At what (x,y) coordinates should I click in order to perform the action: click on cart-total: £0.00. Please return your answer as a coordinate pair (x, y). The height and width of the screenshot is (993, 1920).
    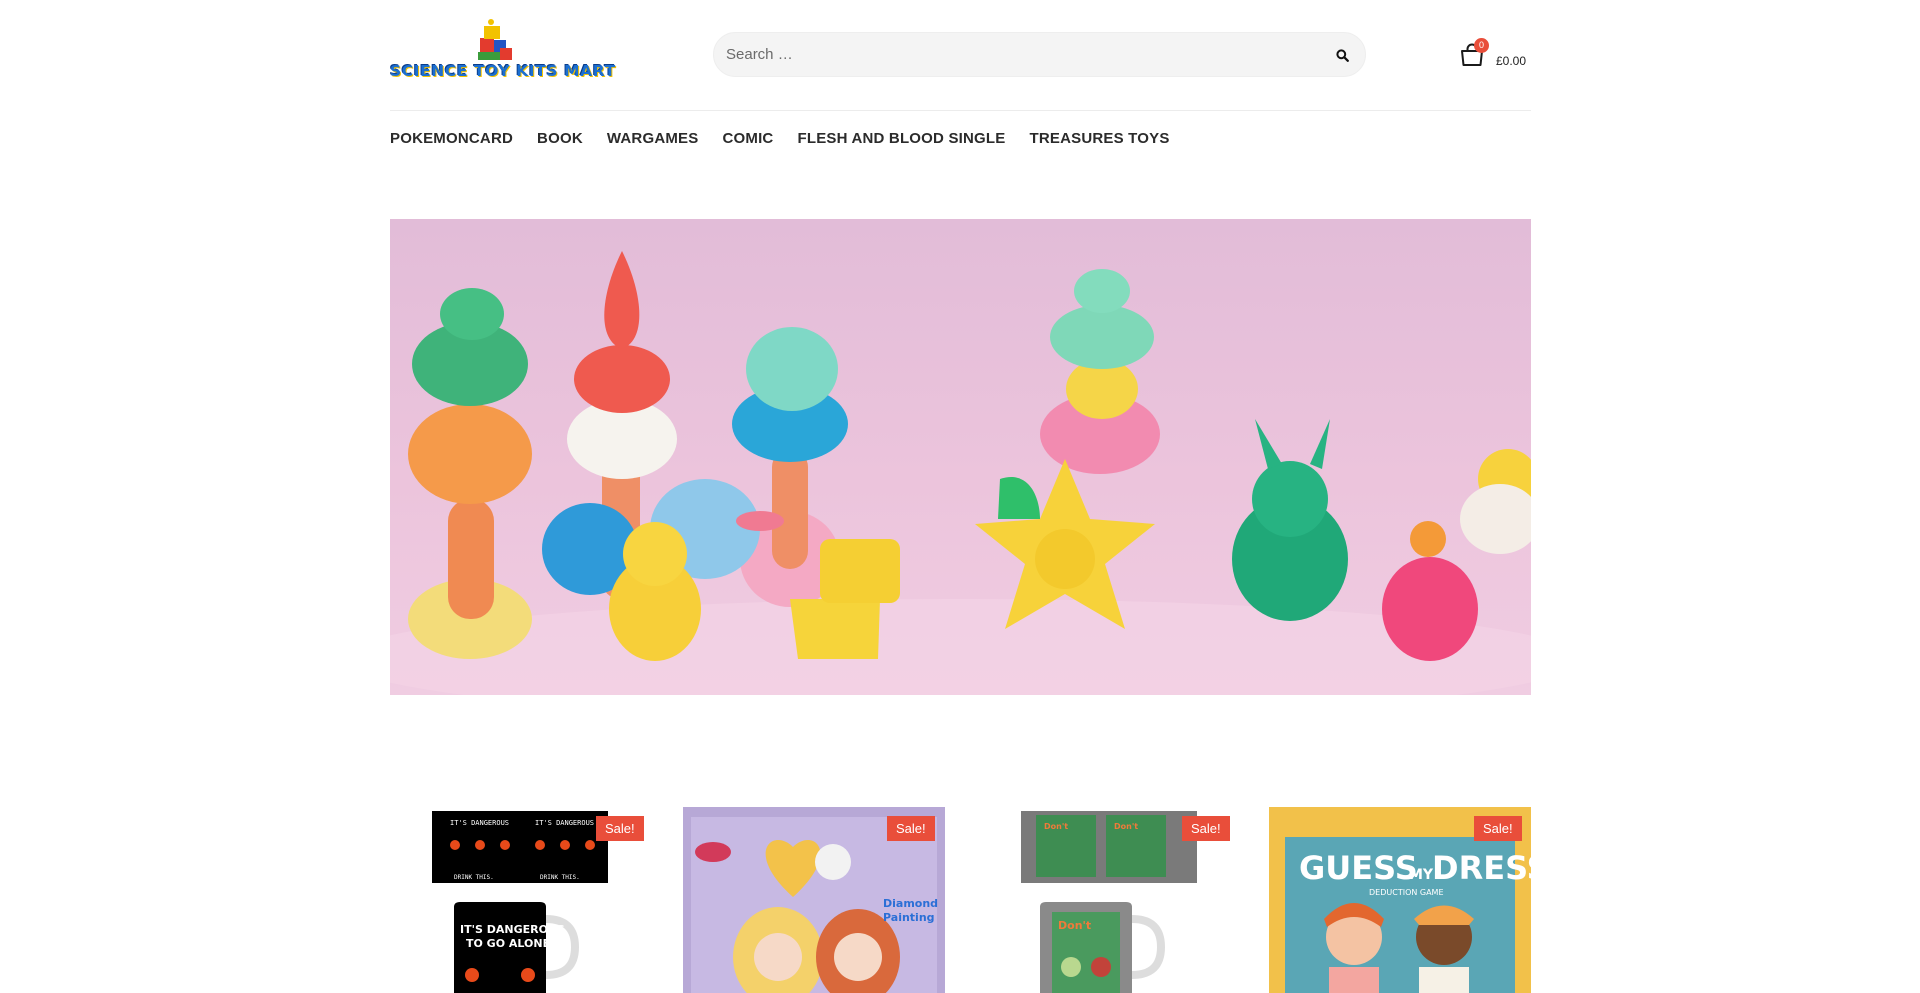
    Looking at the image, I should click on (1511, 61).